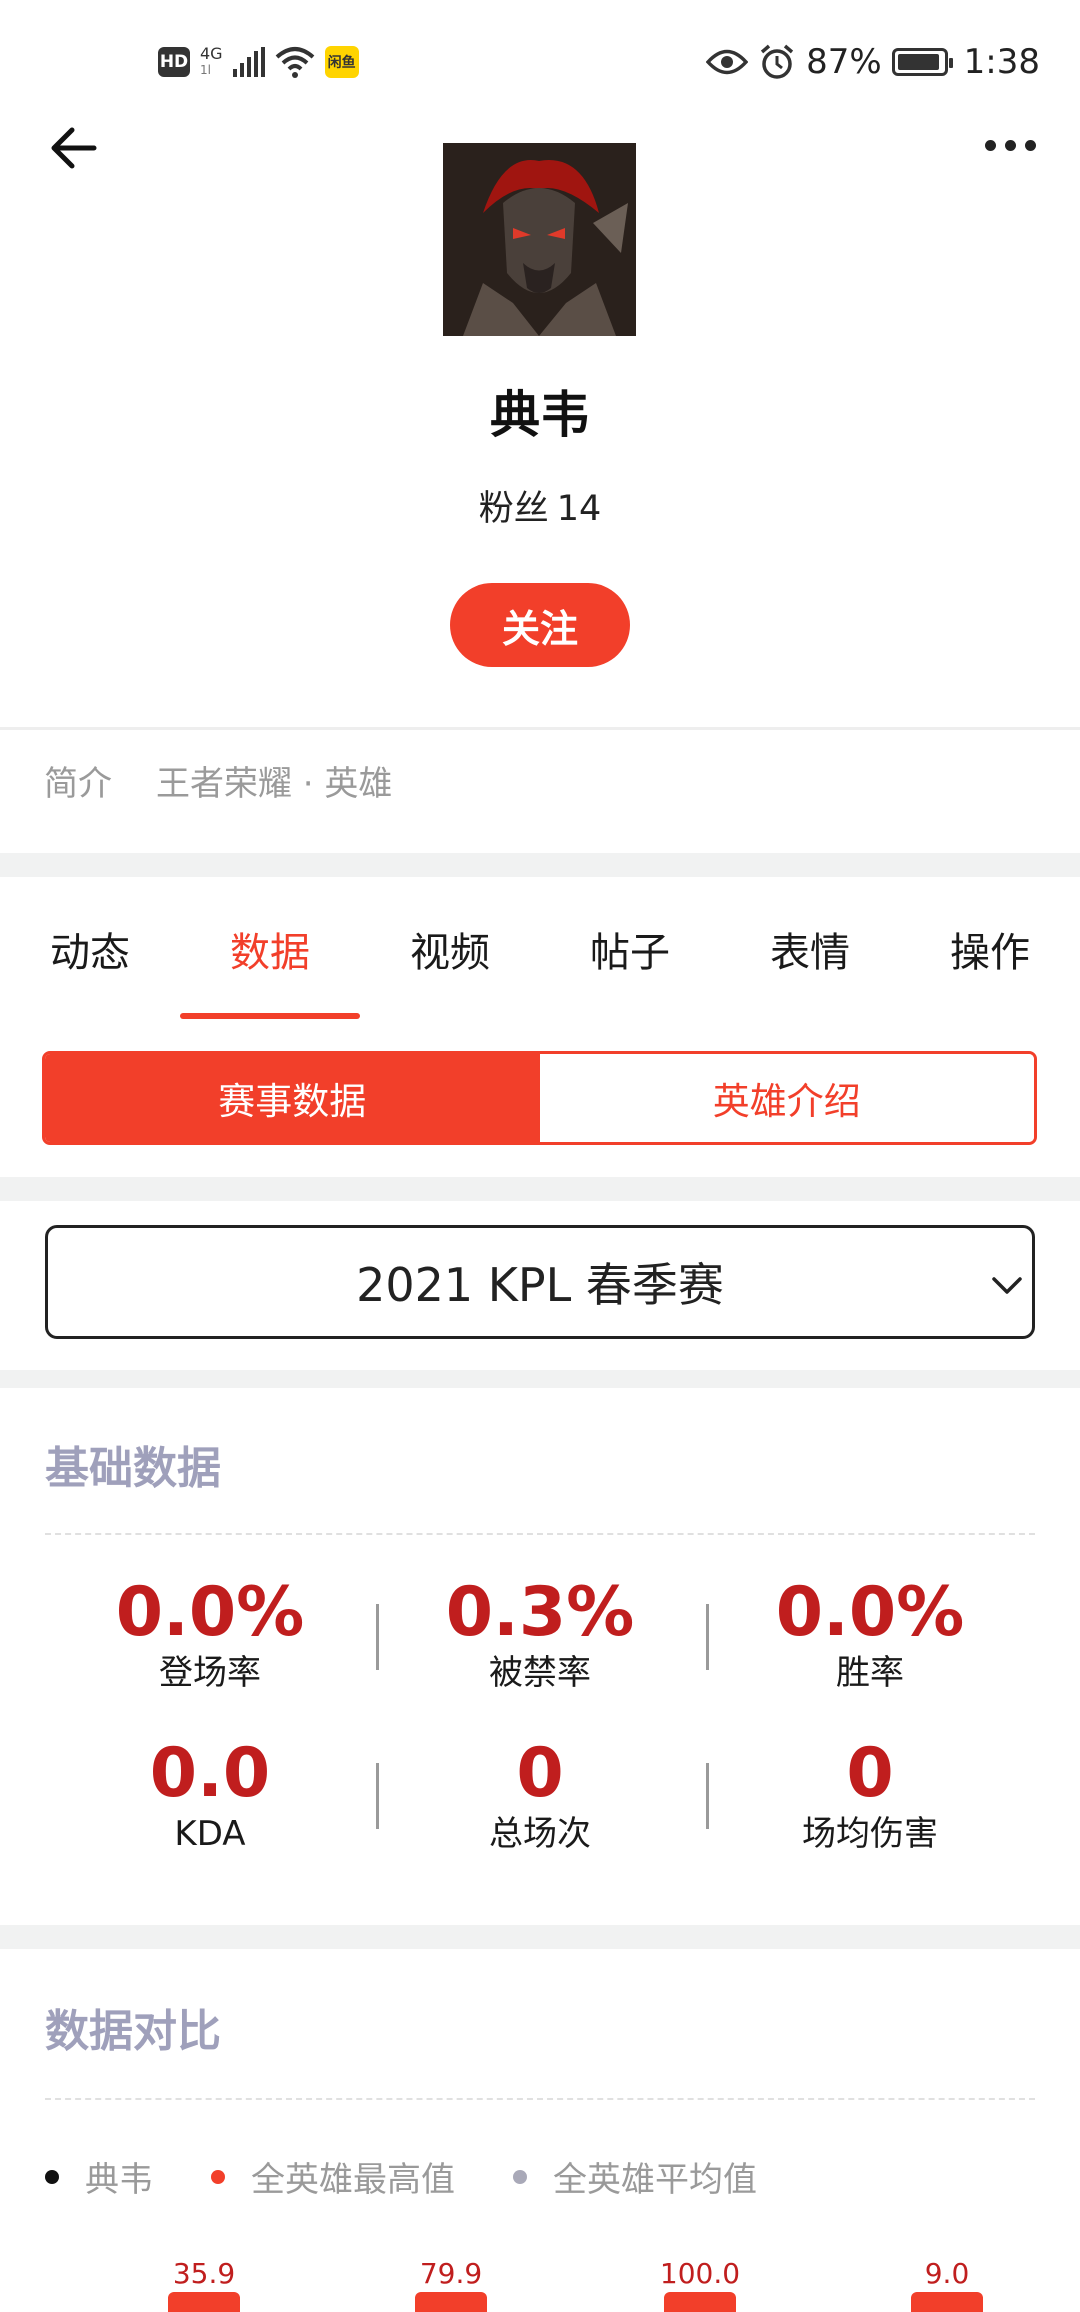  Describe the element at coordinates (655, 2180) in the screenshot. I see `legend-label: 全英雄平均值` at that location.